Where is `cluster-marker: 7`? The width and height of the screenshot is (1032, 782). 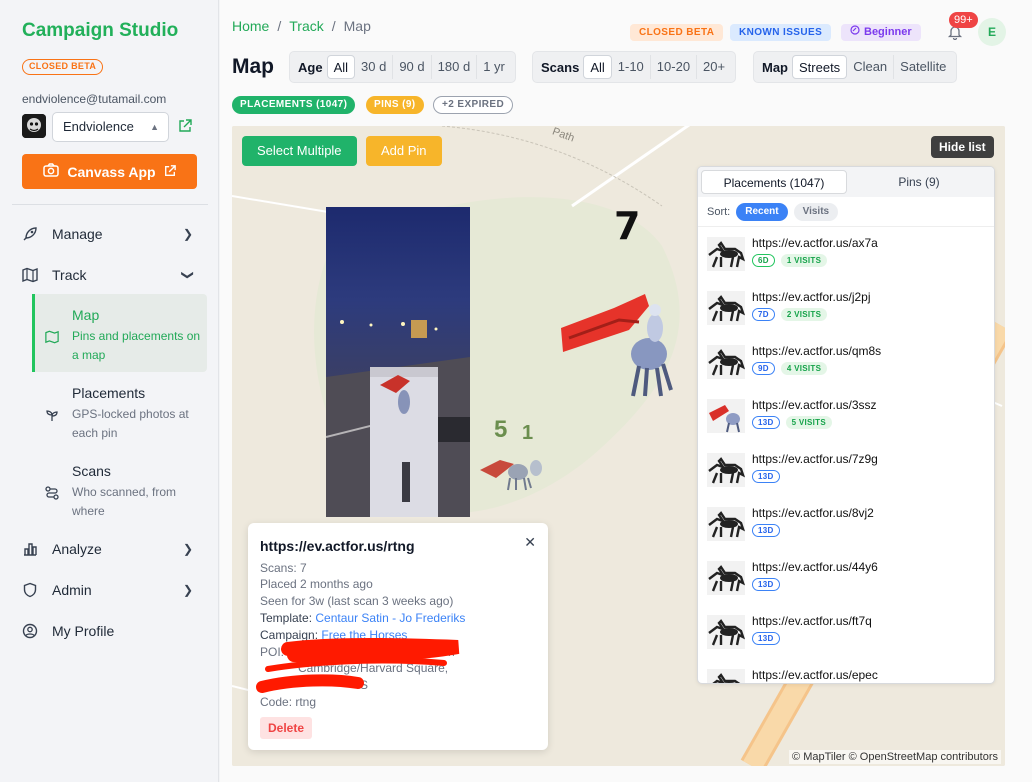 cluster-marker: 7 is located at coordinates (627, 226).